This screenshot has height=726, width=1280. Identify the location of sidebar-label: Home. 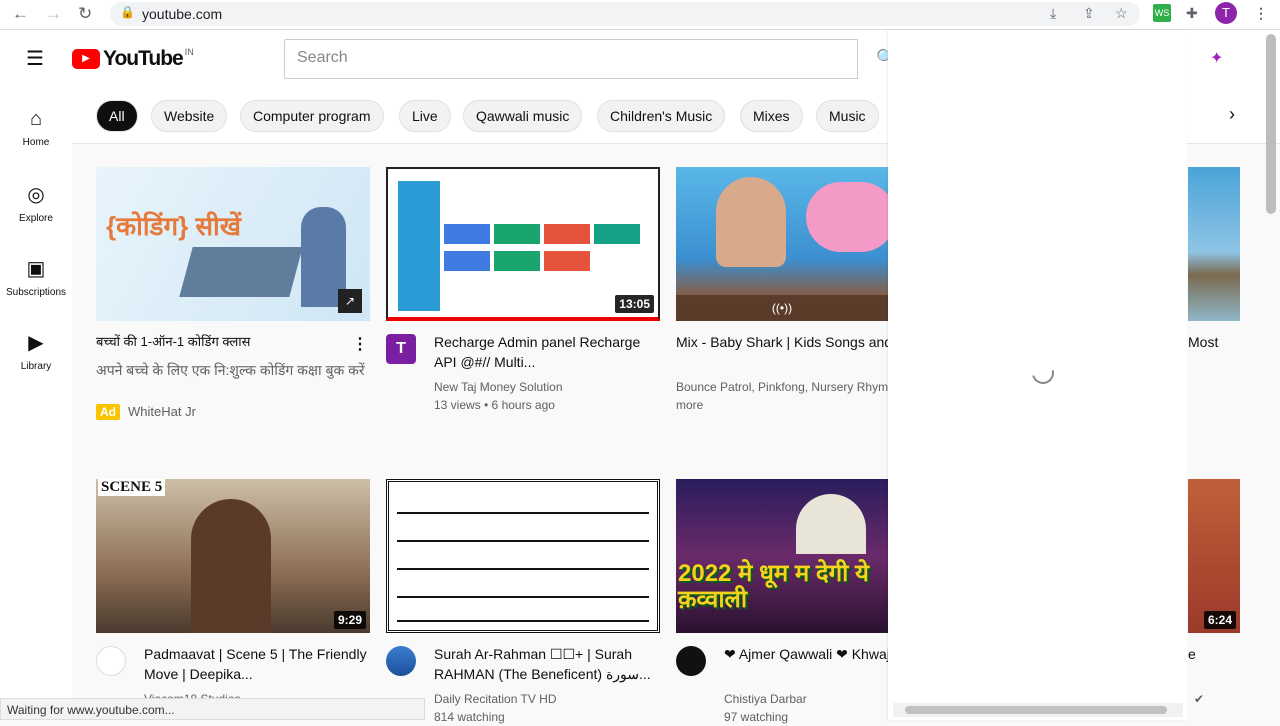
(36, 142).